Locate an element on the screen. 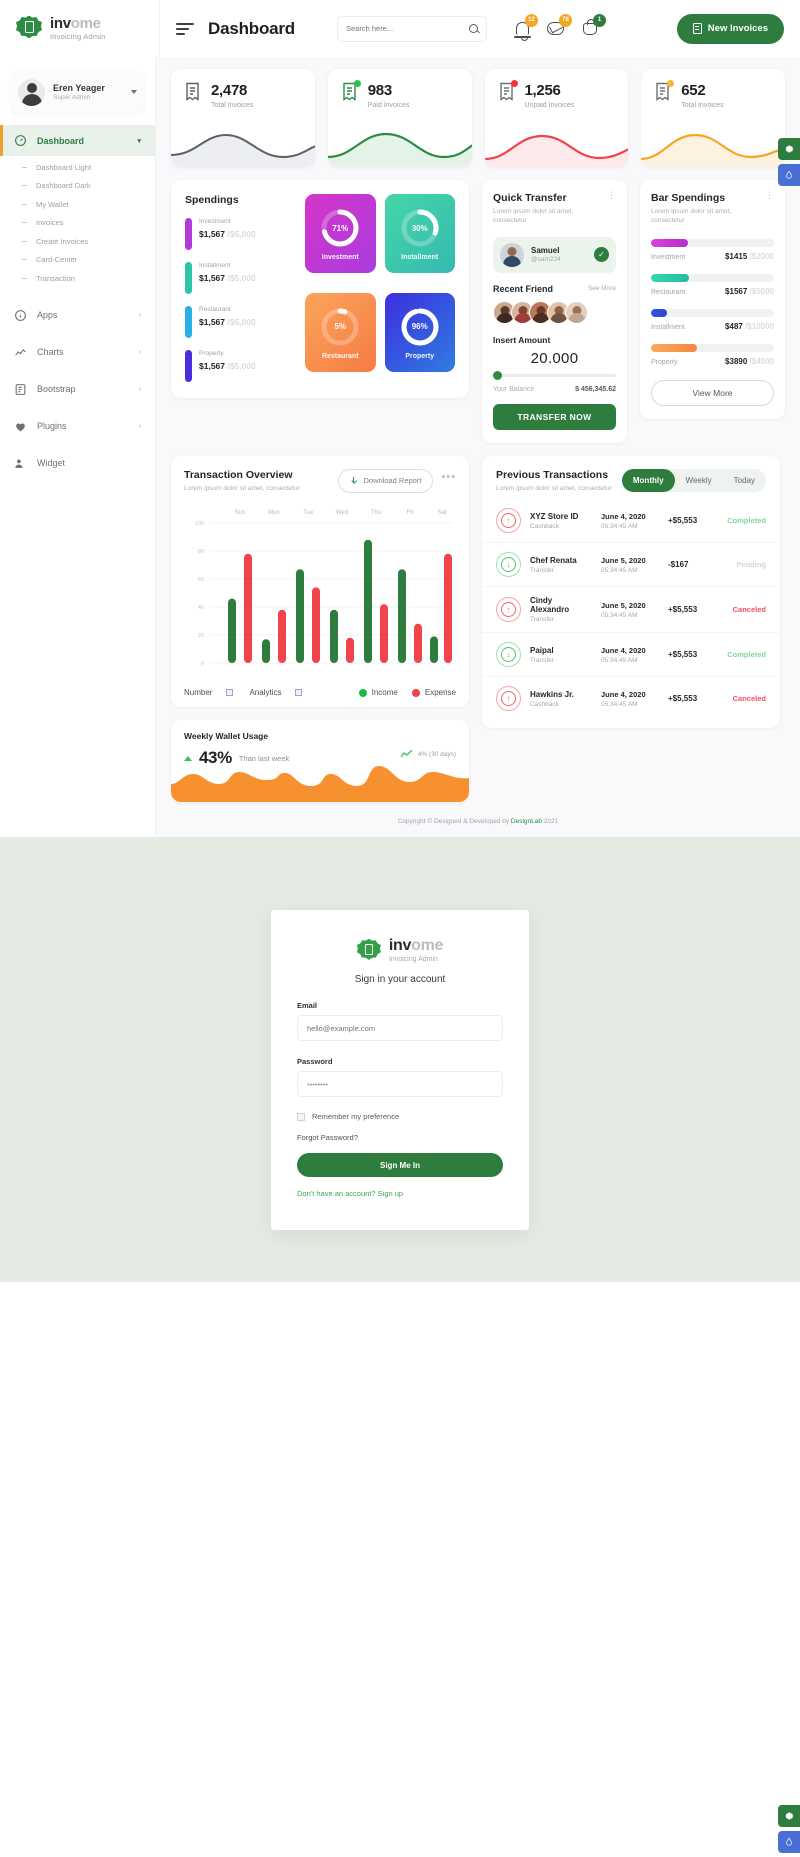 Image resolution: width=800 pixels, height=1857 pixels. search-box is located at coordinates (412, 28).